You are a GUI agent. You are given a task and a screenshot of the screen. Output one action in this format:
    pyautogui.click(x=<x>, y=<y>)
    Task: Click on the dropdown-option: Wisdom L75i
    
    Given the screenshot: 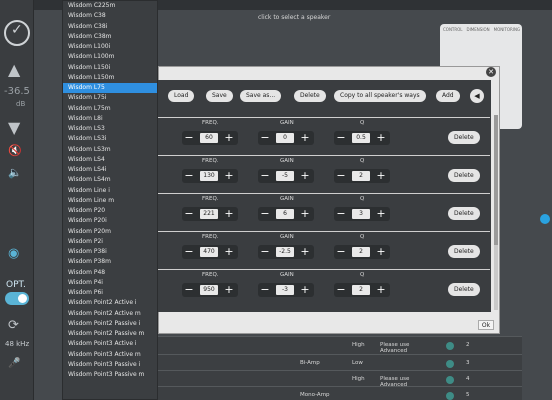 What is the action you would take?
    pyautogui.click(x=110, y=98)
    